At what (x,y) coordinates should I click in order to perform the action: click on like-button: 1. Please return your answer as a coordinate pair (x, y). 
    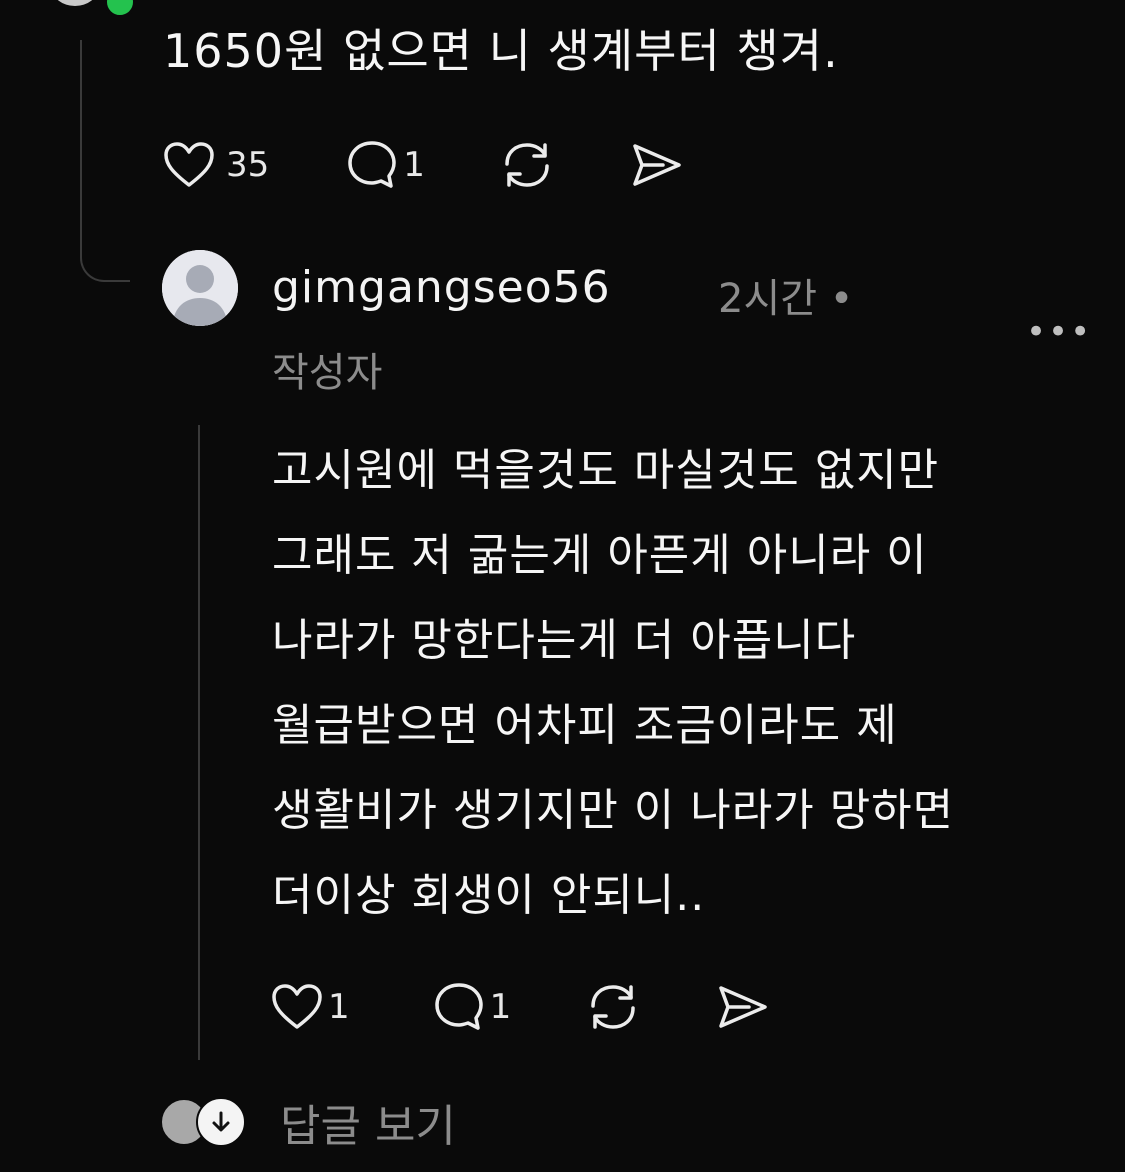
    Looking at the image, I should click on (310, 1007).